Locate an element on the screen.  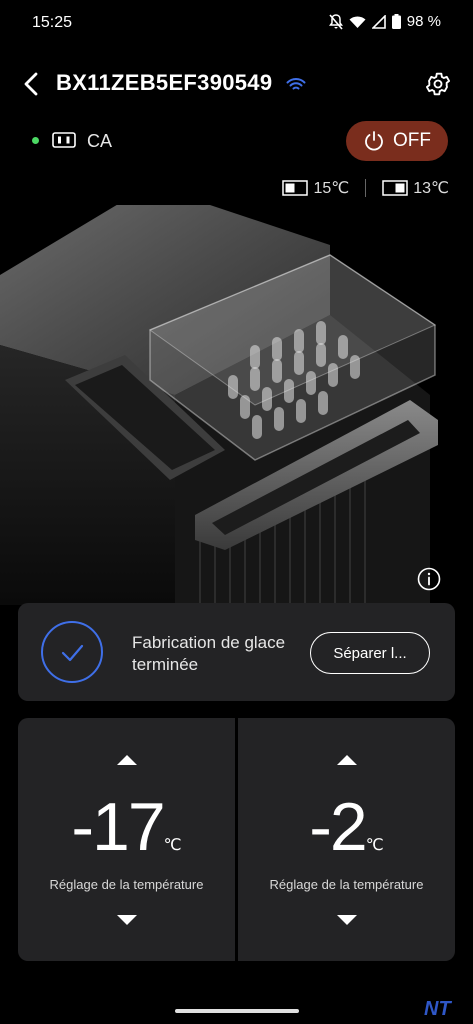
left-temp-readout: -17℃ is located at coordinates (126, 827).